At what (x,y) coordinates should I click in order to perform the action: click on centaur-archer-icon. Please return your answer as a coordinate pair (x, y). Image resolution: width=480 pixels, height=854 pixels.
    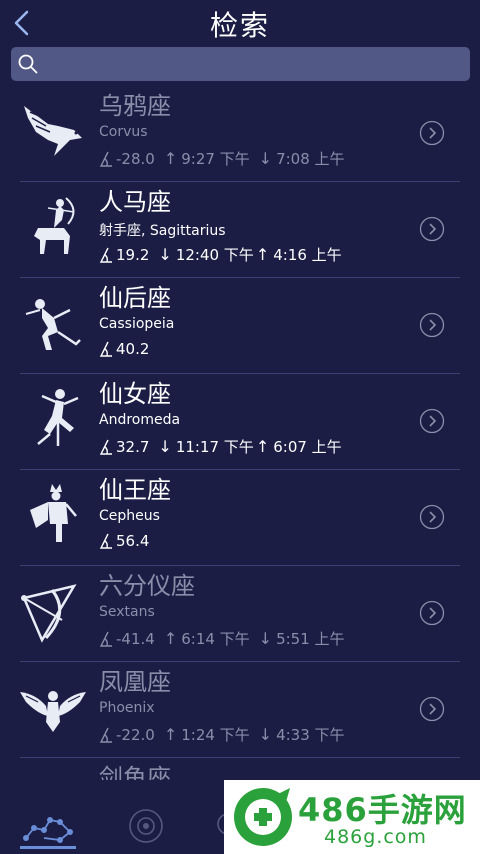
    Looking at the image, I should click on (54, 225).